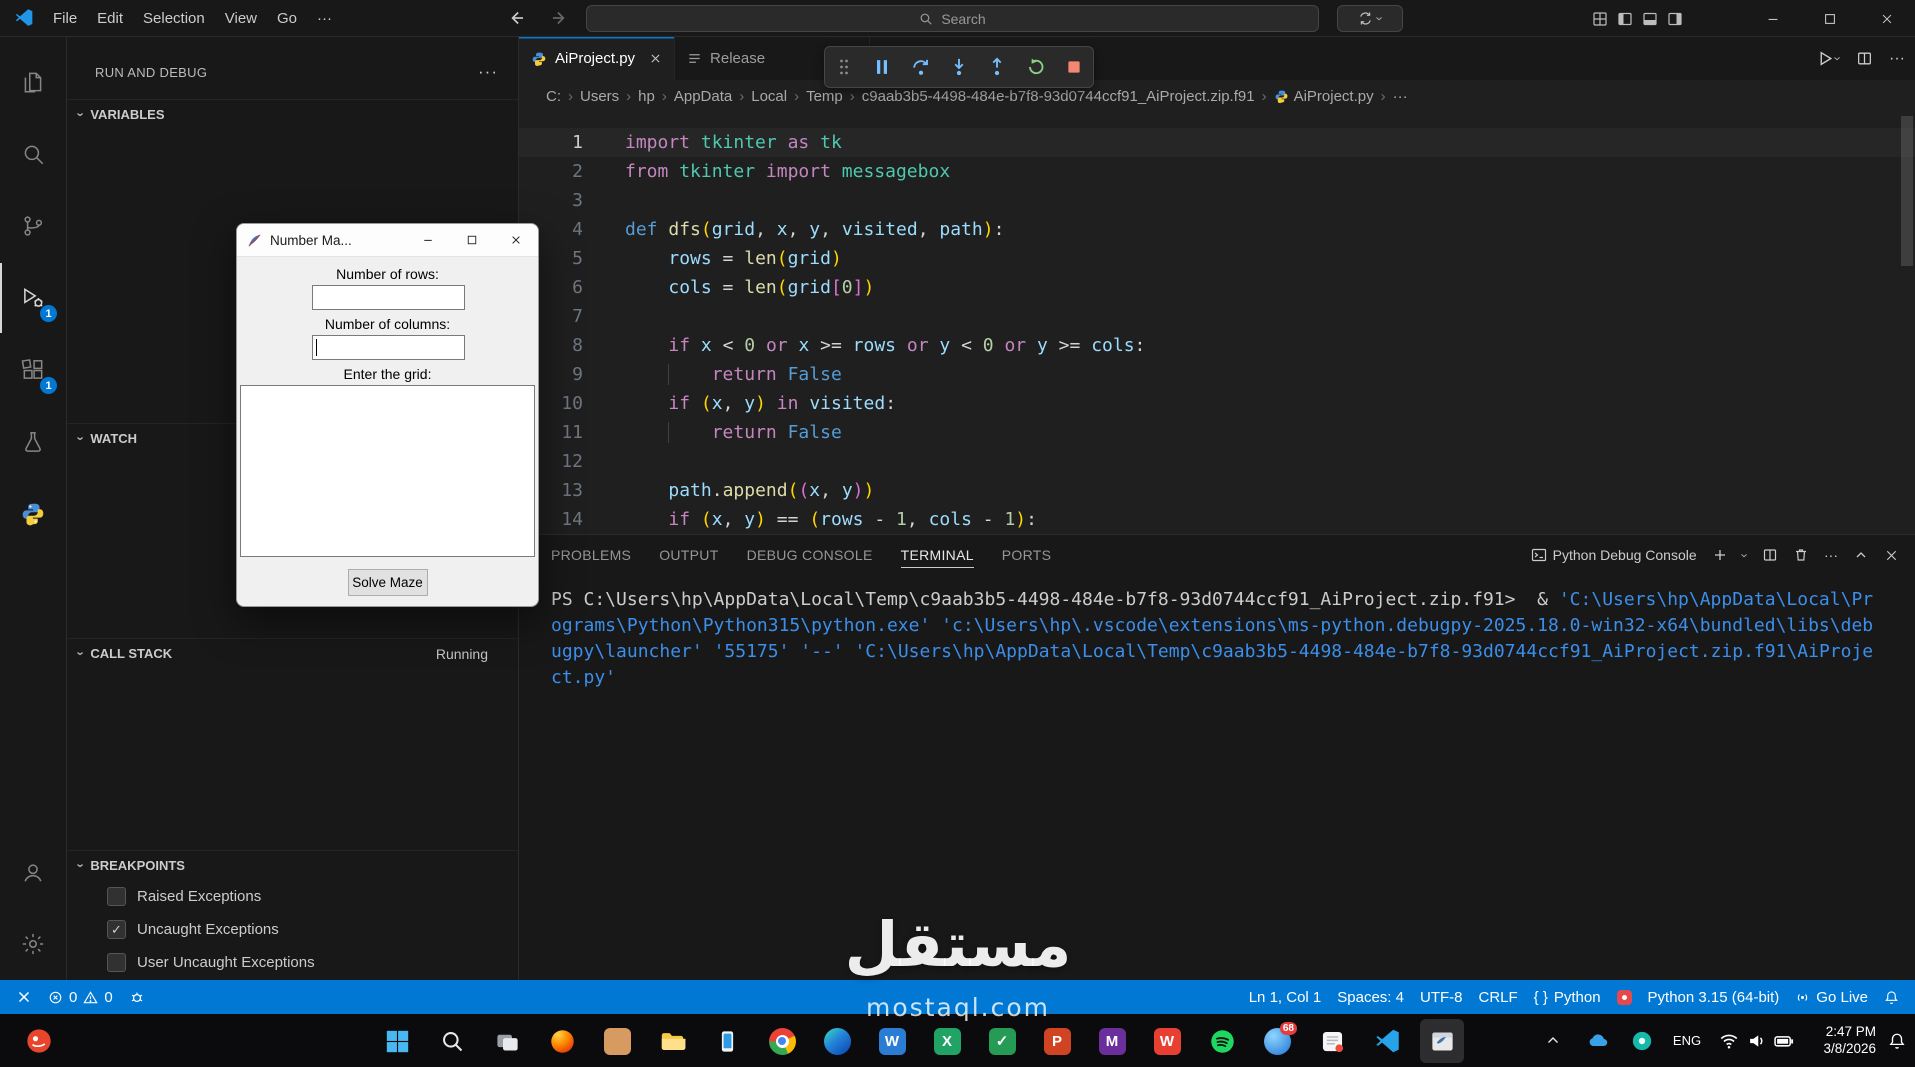 Image resolution: width=1915 pixels, height=1067 pixels. Describe the element at coordinates (452, 1041) in the screenshot. I see `taskbar-search` at that location.